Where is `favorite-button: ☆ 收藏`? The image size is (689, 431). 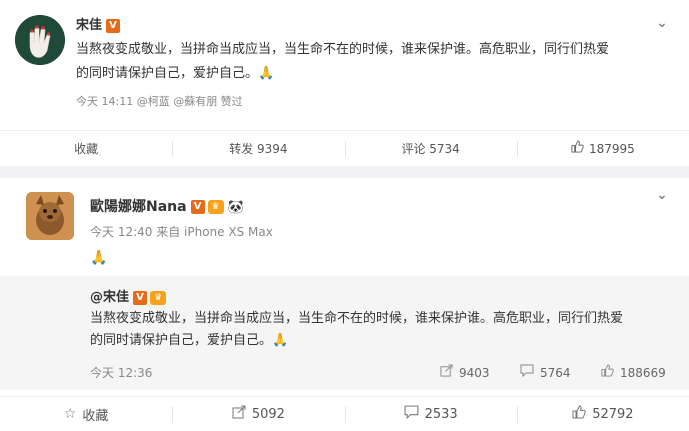 favorite-button: ☆ 收藏 is located at coordinates (86, 414).